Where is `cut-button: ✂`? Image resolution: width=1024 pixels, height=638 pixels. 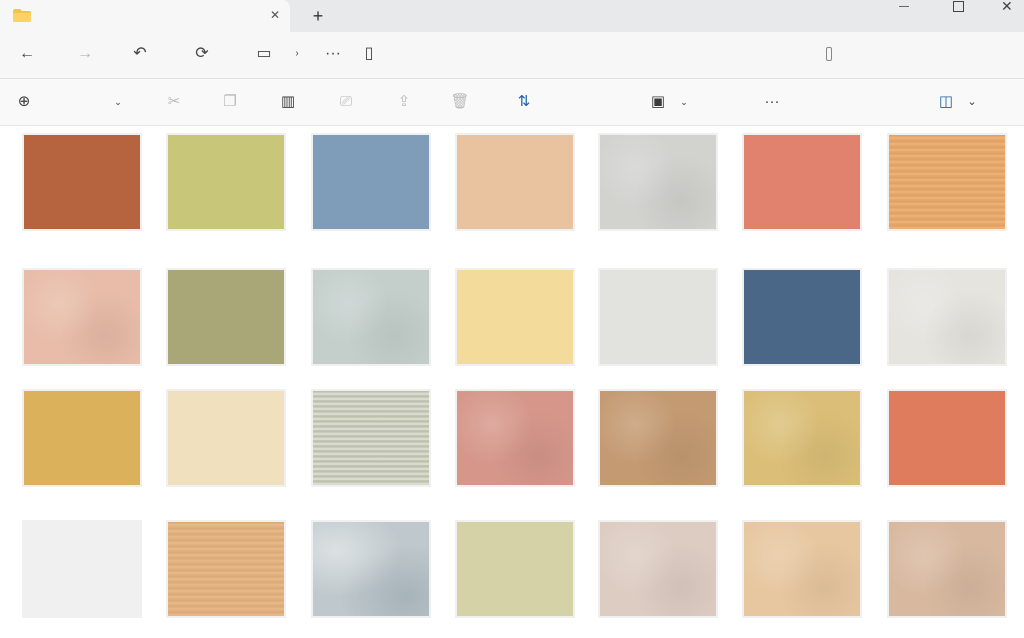 cut-button: ✂ is located at coordinates (174, 102).